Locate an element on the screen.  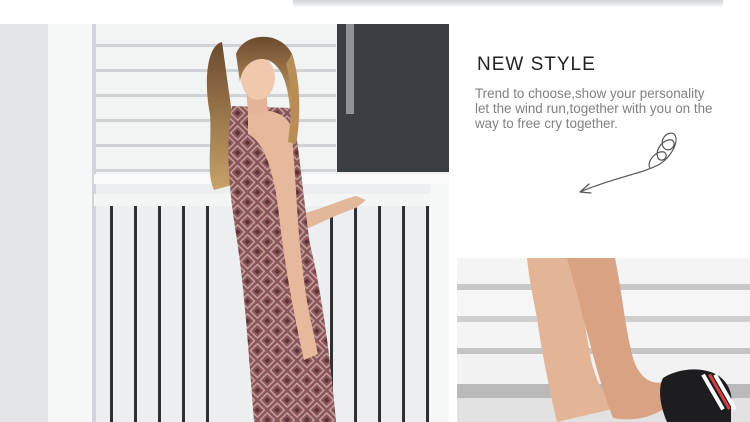
headline: NEW STYLE is located at coordinates (536, 64).